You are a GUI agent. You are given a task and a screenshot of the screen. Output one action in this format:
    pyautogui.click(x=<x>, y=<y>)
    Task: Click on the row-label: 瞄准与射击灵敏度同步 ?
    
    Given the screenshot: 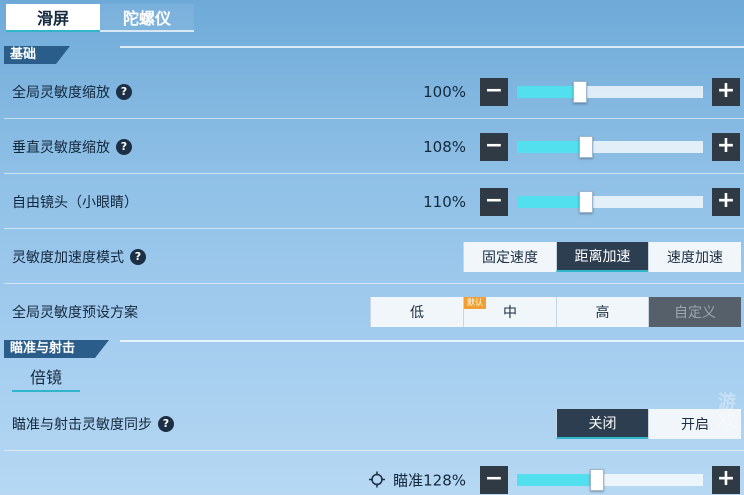 What is the action you would take?
    pyautogui.click(x=93, y=424)
    